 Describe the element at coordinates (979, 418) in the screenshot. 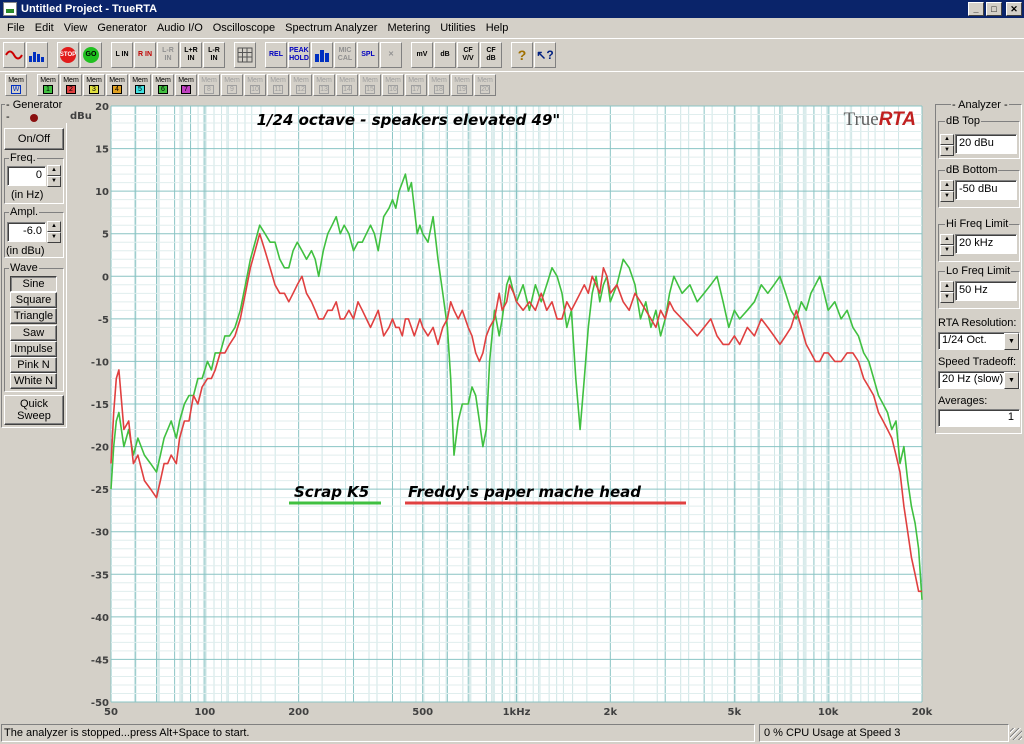

I see `averages-input: 1` at that location.